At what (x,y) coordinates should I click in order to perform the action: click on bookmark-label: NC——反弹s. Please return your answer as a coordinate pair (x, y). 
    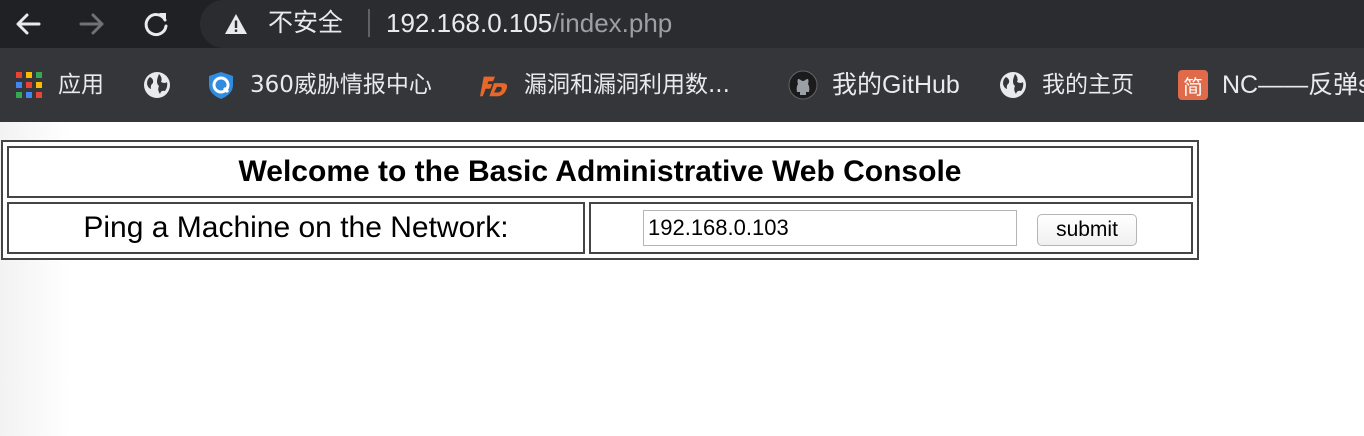
    Looking at the image, I should click on (1293, 85).